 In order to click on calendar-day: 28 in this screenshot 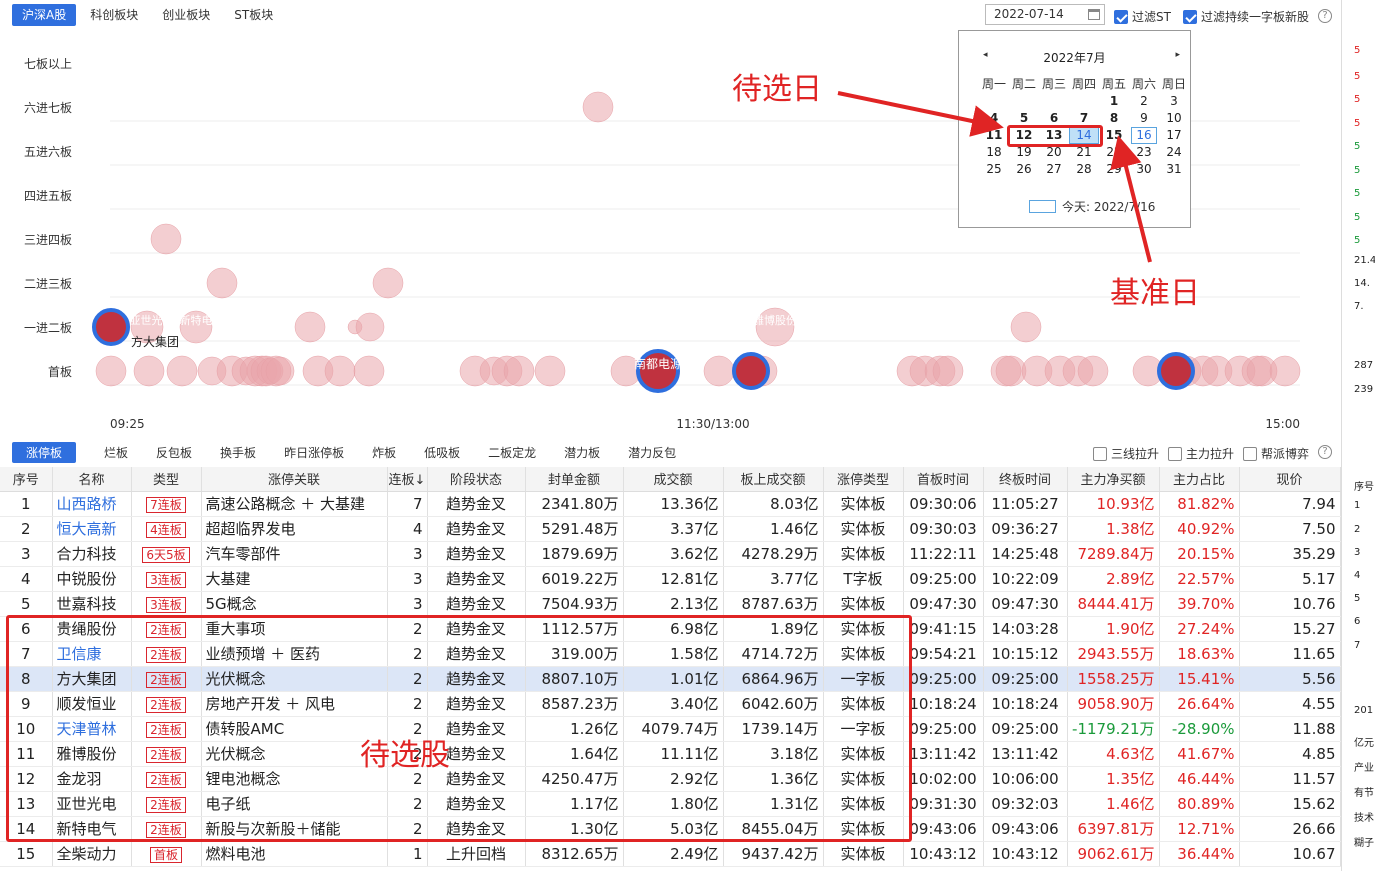, I will do `click(1084, 169)`.